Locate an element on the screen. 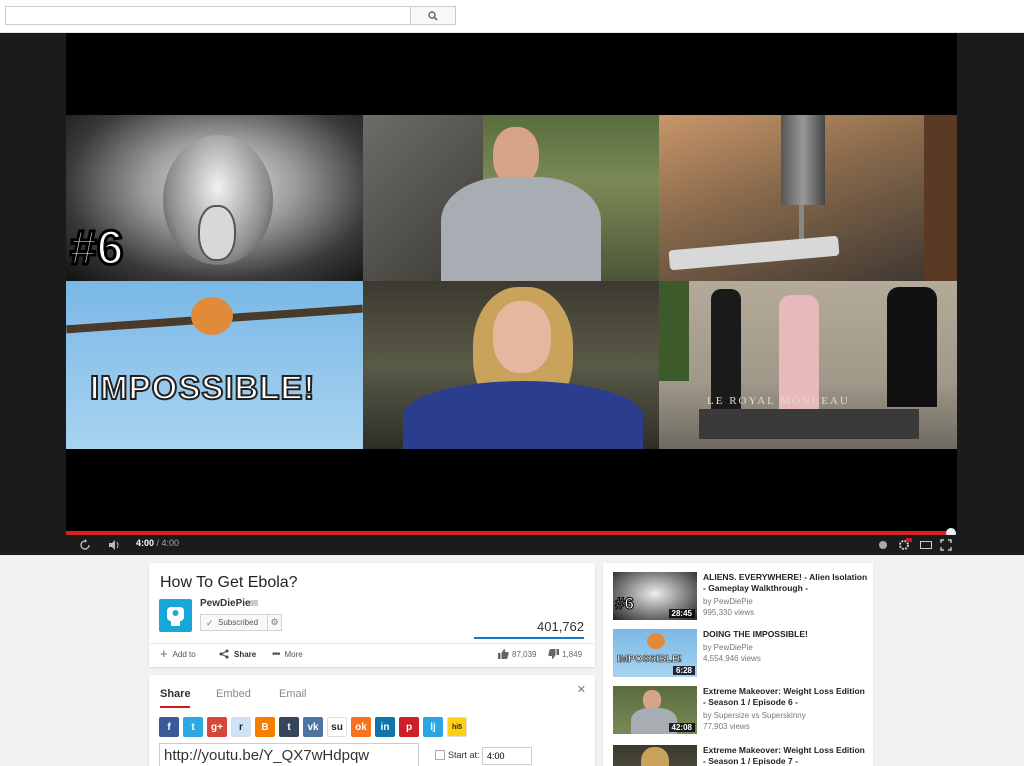 Image resolution: width=1024 pixels, height=766 pixels. time-display: 4:00 / 4:00 is located at coordinates (157, 543).